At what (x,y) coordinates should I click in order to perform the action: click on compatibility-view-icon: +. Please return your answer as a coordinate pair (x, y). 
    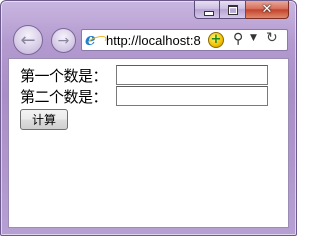
    Looking at the image, I should click on (216, 40).